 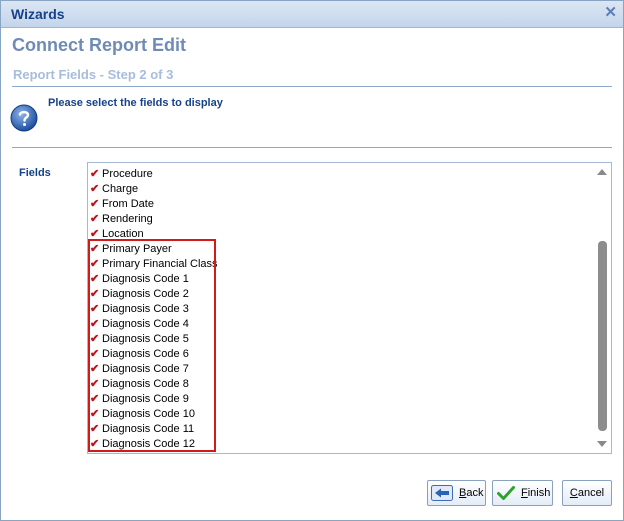 I want to click on list-item: ✔ Charge, so click(x=153, y=189).